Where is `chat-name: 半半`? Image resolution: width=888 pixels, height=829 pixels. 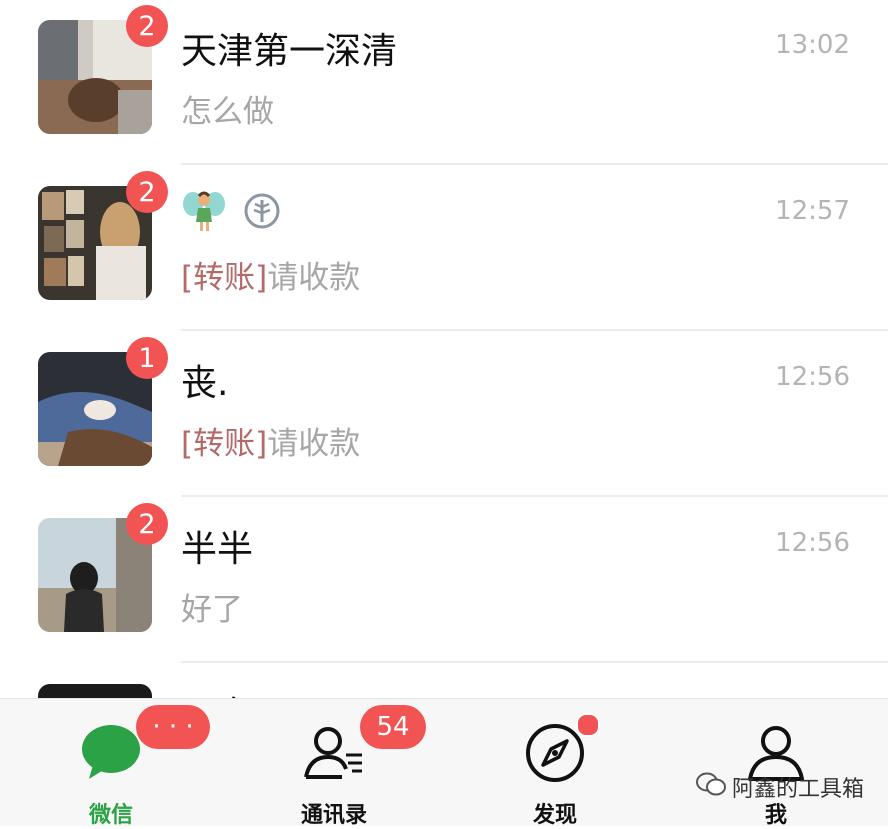
chat-name: 半半 is located at coordinates (217, 549).